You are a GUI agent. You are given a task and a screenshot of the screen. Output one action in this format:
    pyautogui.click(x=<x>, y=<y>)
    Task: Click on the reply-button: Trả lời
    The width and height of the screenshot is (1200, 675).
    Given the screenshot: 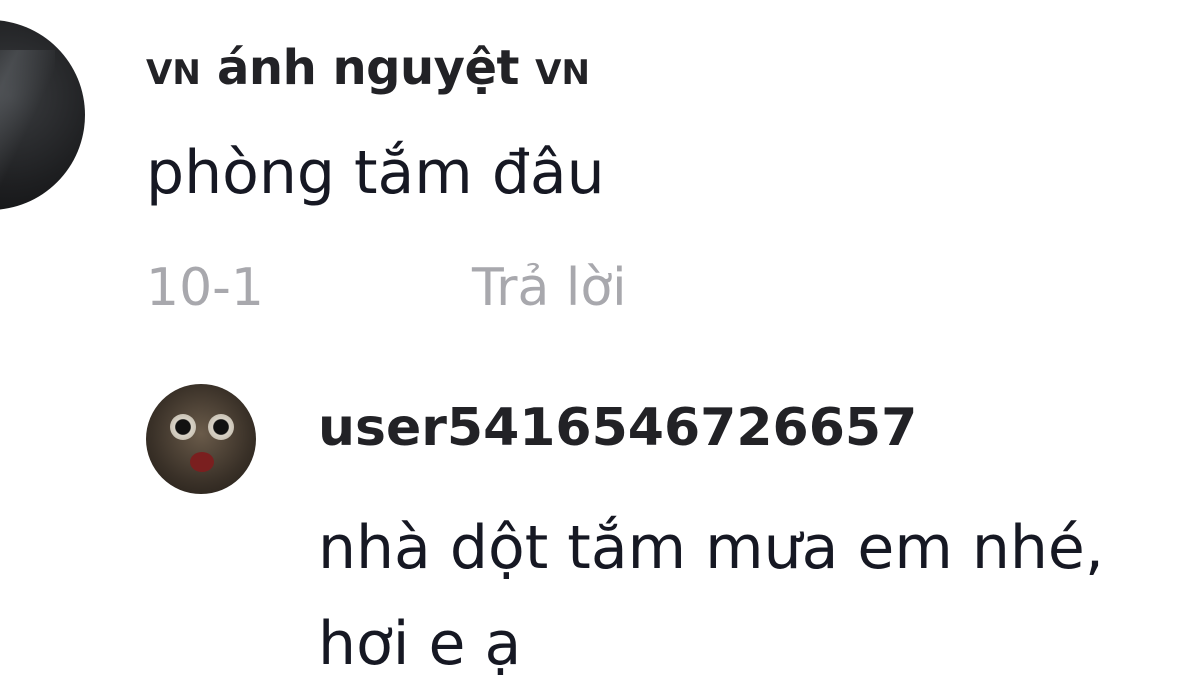 What is the action you would take?
    pyautogui.click(x=549, y=288)
    